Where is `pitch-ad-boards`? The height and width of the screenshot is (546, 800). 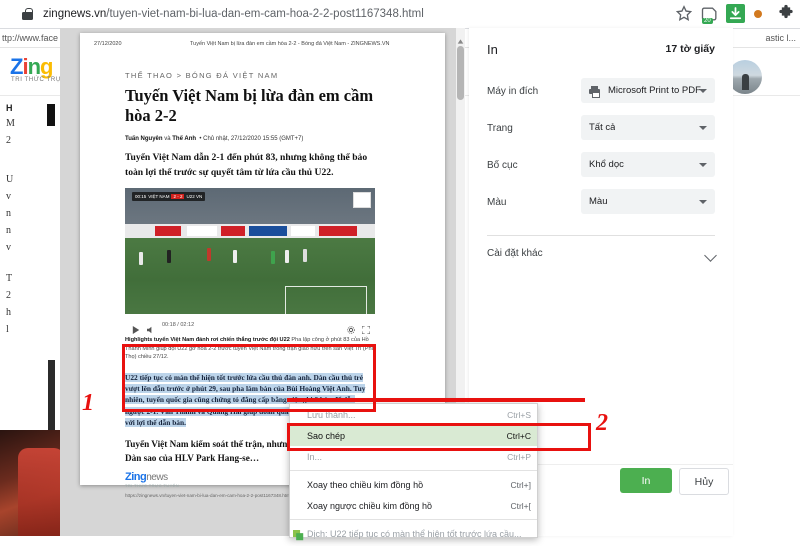
pitch-ad-boards is located at coordinates (250, 231).